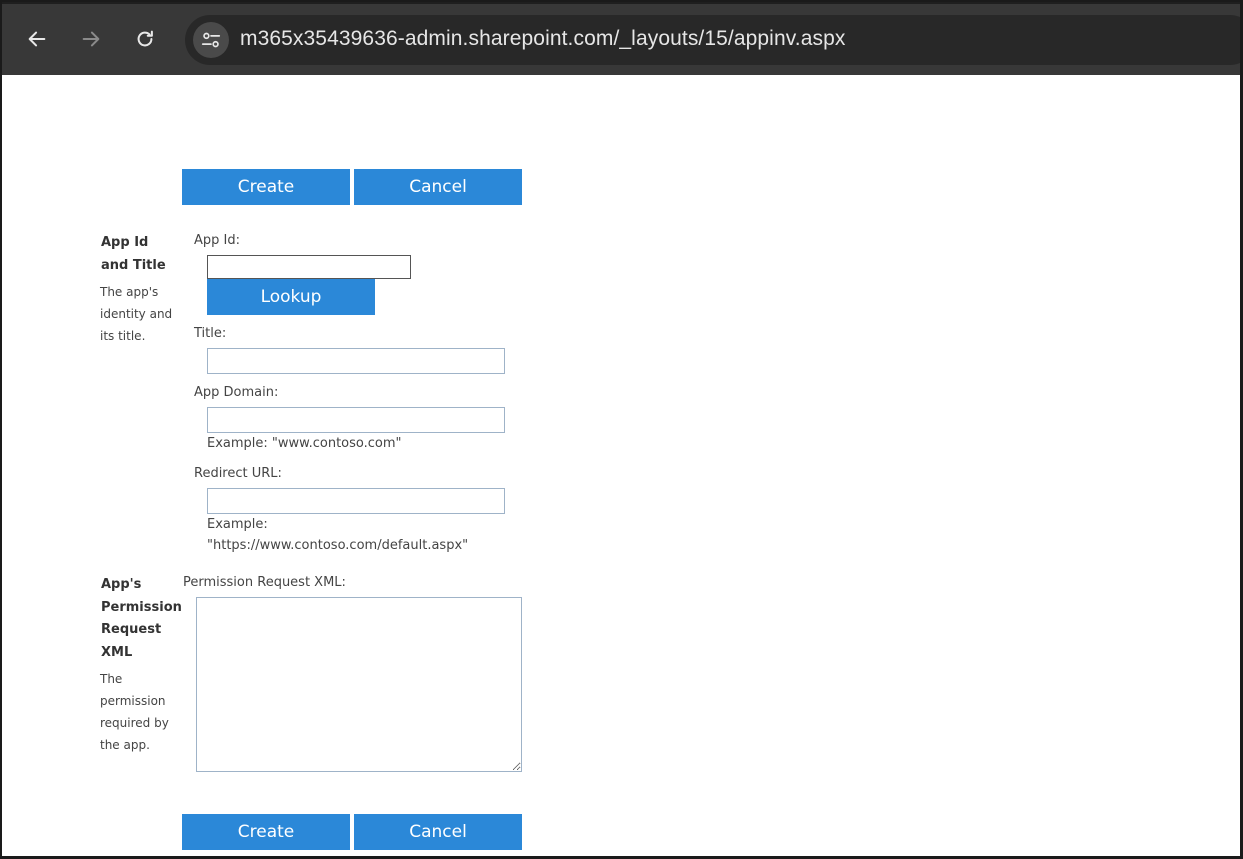  I want to click on tune-icon, so click(211, 40).